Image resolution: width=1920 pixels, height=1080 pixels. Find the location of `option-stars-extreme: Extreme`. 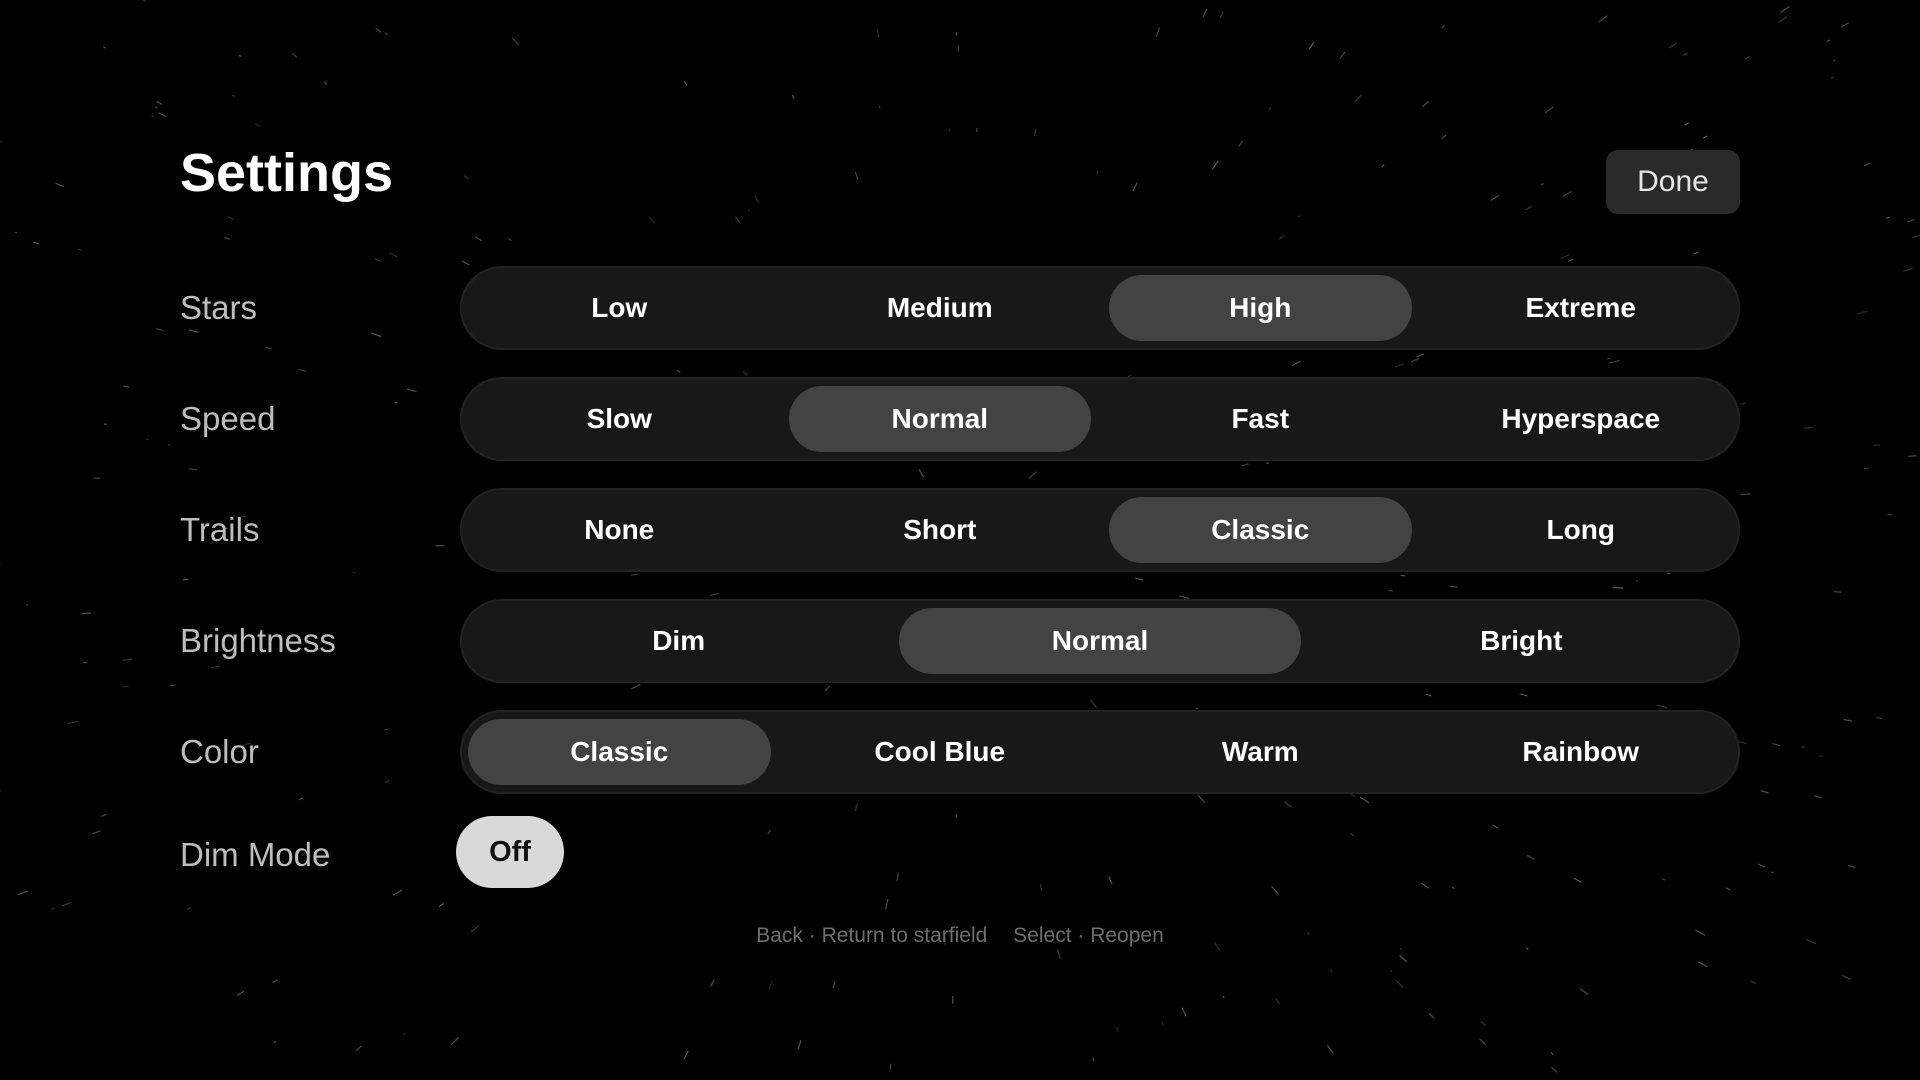

option-stars-extreme: Extreme is located at coordinates (1581, 308).